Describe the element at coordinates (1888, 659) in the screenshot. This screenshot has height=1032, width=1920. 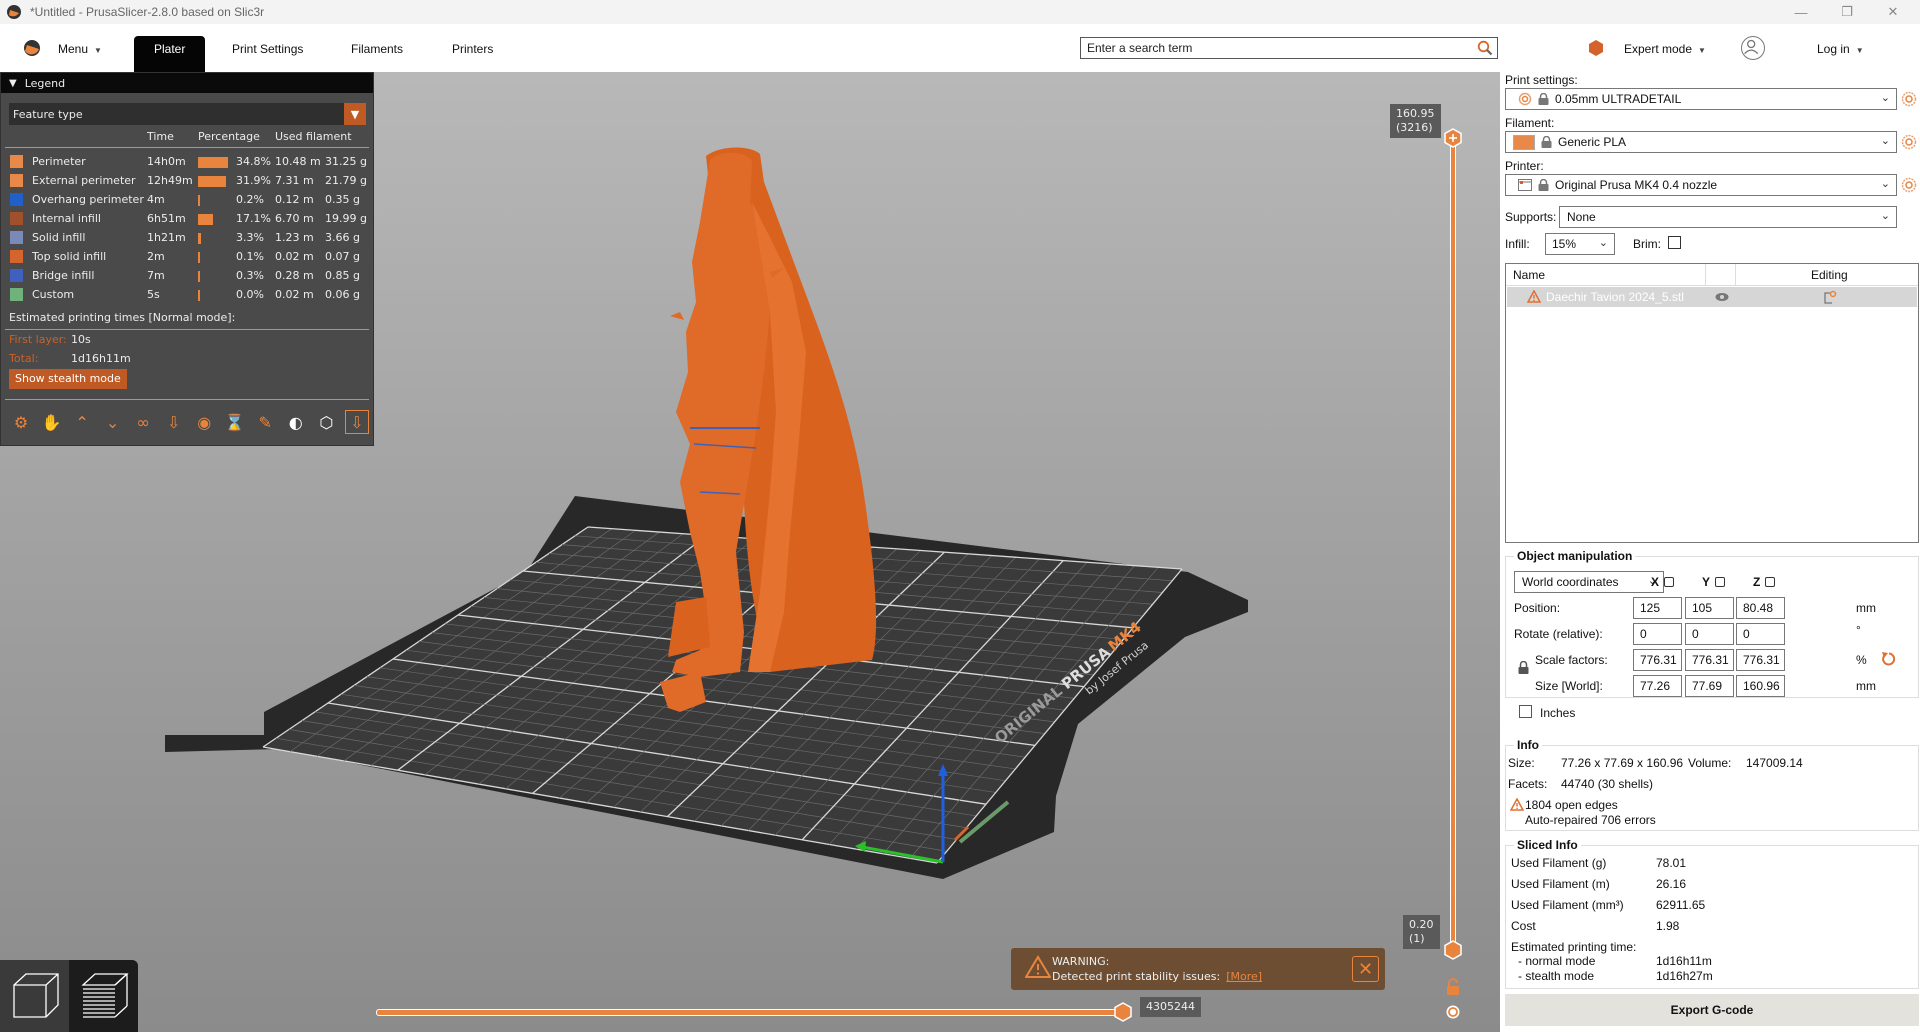
I see `reset-scale-icon` at that location.